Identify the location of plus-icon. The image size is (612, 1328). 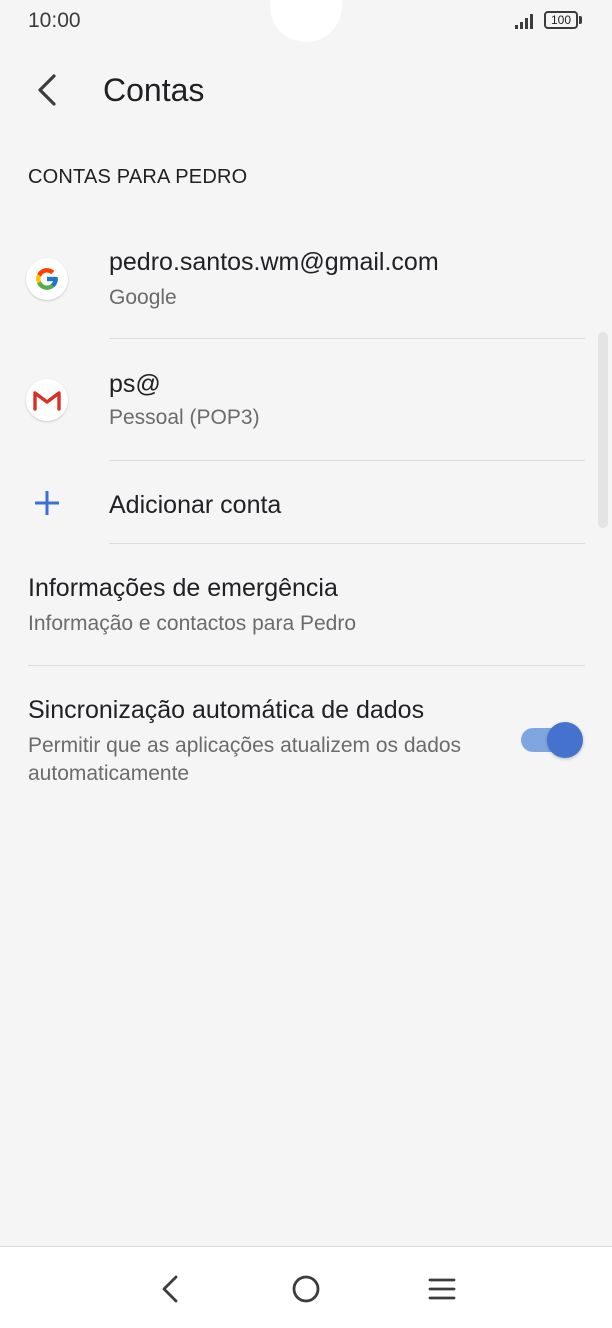
(47, 503).